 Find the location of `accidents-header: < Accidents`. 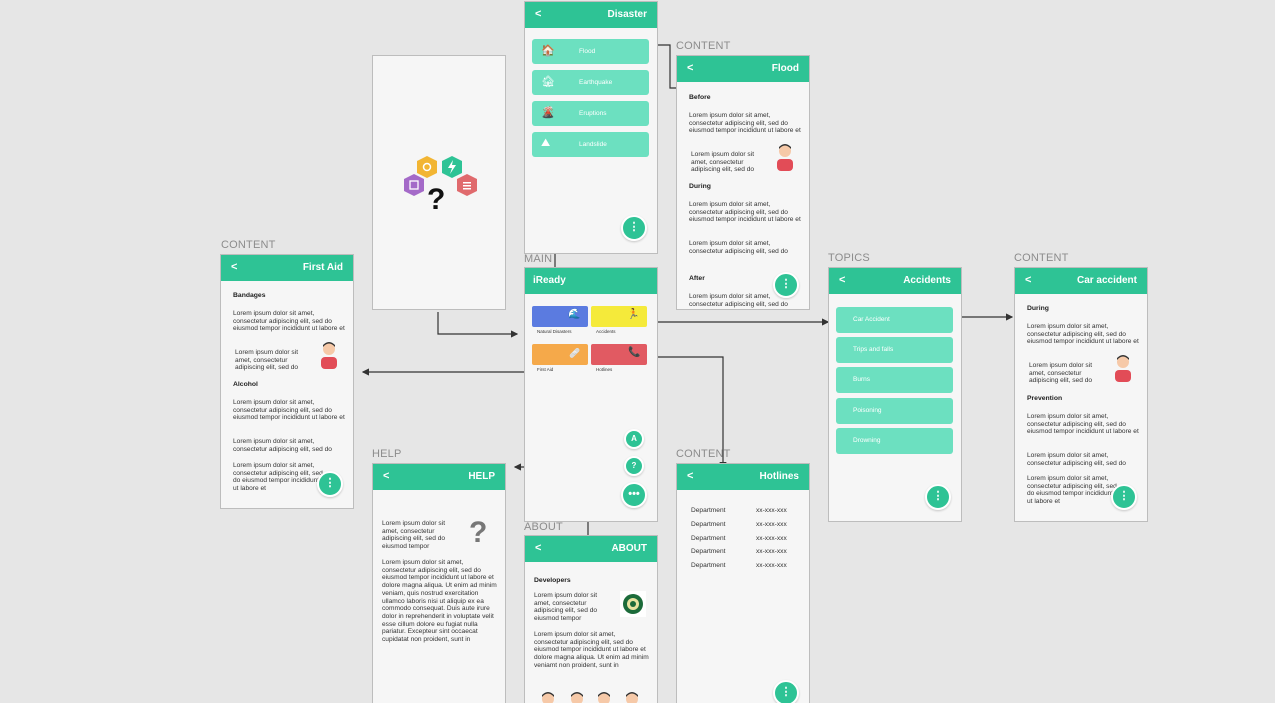

accidents-header: < Accidents is located at coordinates (895, 281).